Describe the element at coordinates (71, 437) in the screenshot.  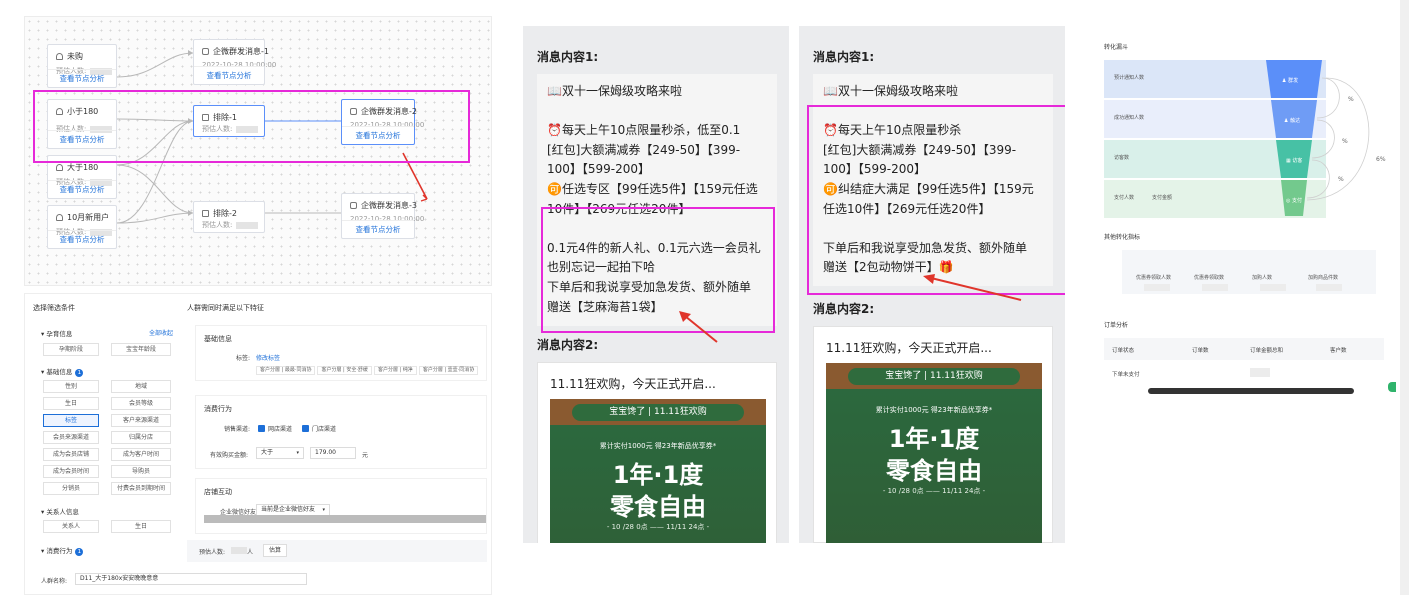
I see `option-member-source: 会员来源渠道` at that location.